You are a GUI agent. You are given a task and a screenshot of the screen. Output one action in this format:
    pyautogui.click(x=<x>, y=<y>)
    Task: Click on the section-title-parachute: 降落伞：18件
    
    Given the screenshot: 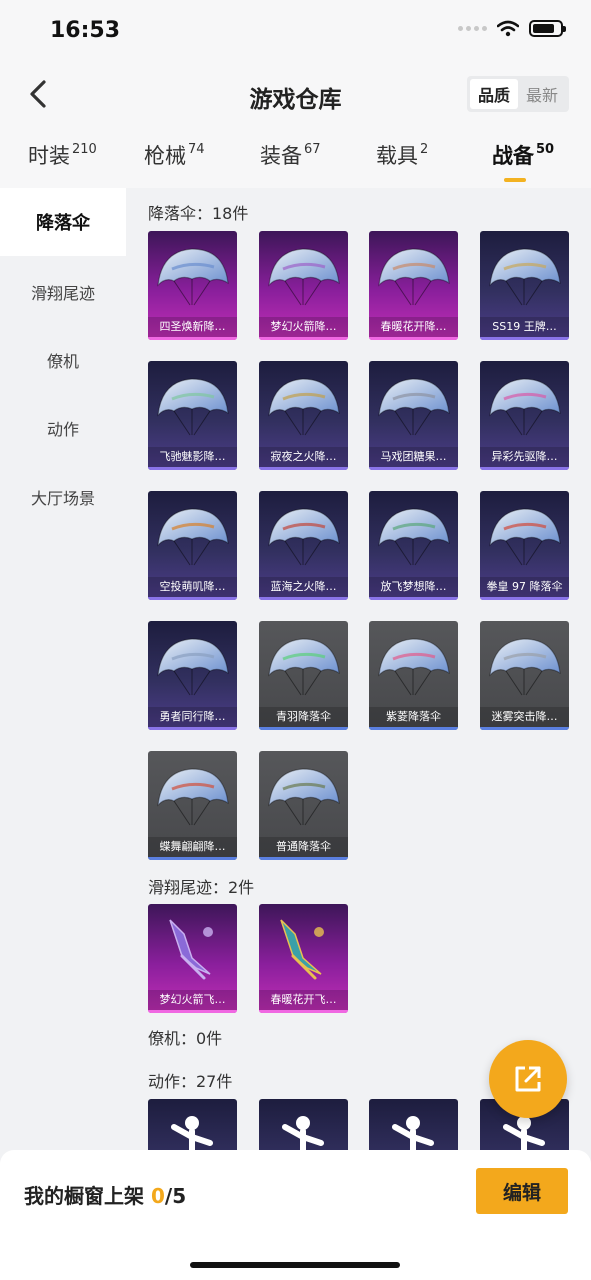 What is the action you would take?
    pyautogui.click(x=198, y=213)
    